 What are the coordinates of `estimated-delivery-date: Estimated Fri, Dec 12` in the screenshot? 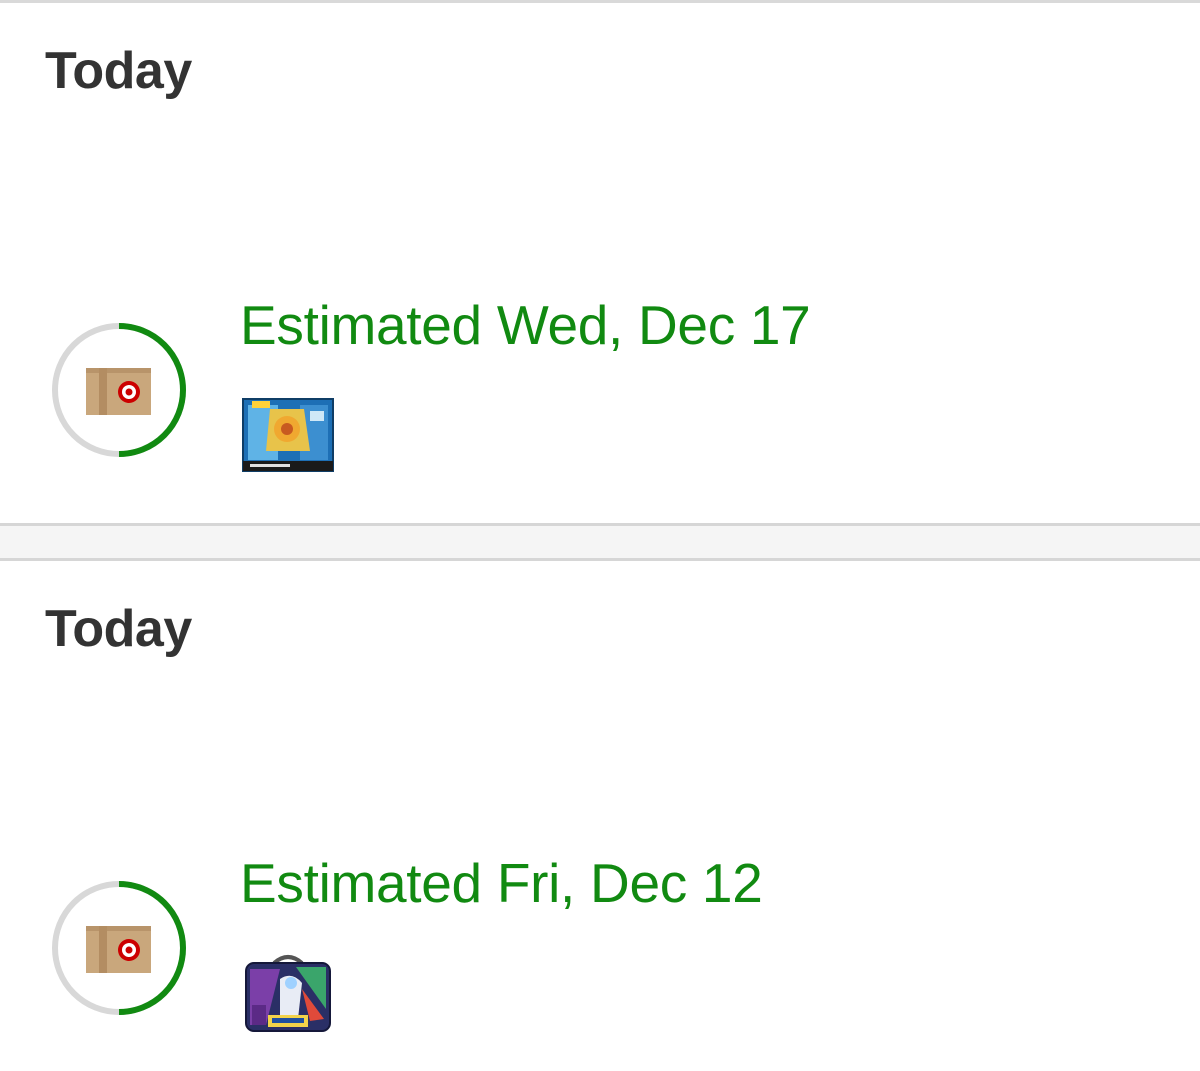 It's located at (501, 883).